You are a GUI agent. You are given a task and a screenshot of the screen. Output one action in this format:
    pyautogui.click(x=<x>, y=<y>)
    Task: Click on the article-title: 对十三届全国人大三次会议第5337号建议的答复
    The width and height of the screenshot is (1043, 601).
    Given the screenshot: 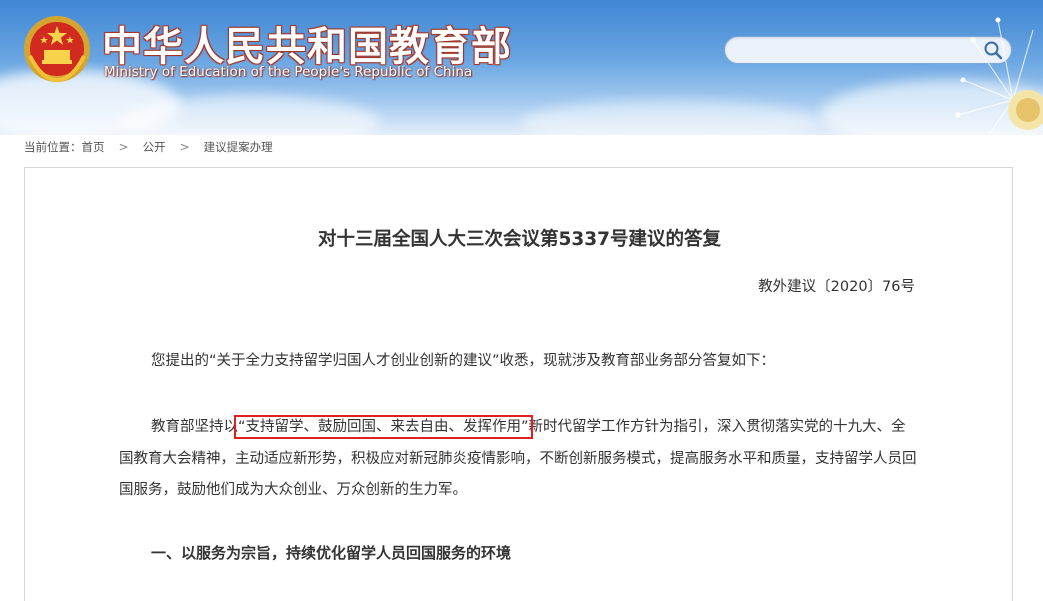 What is the action you would take?
    pyautogui.click(x=519, y=239)
    